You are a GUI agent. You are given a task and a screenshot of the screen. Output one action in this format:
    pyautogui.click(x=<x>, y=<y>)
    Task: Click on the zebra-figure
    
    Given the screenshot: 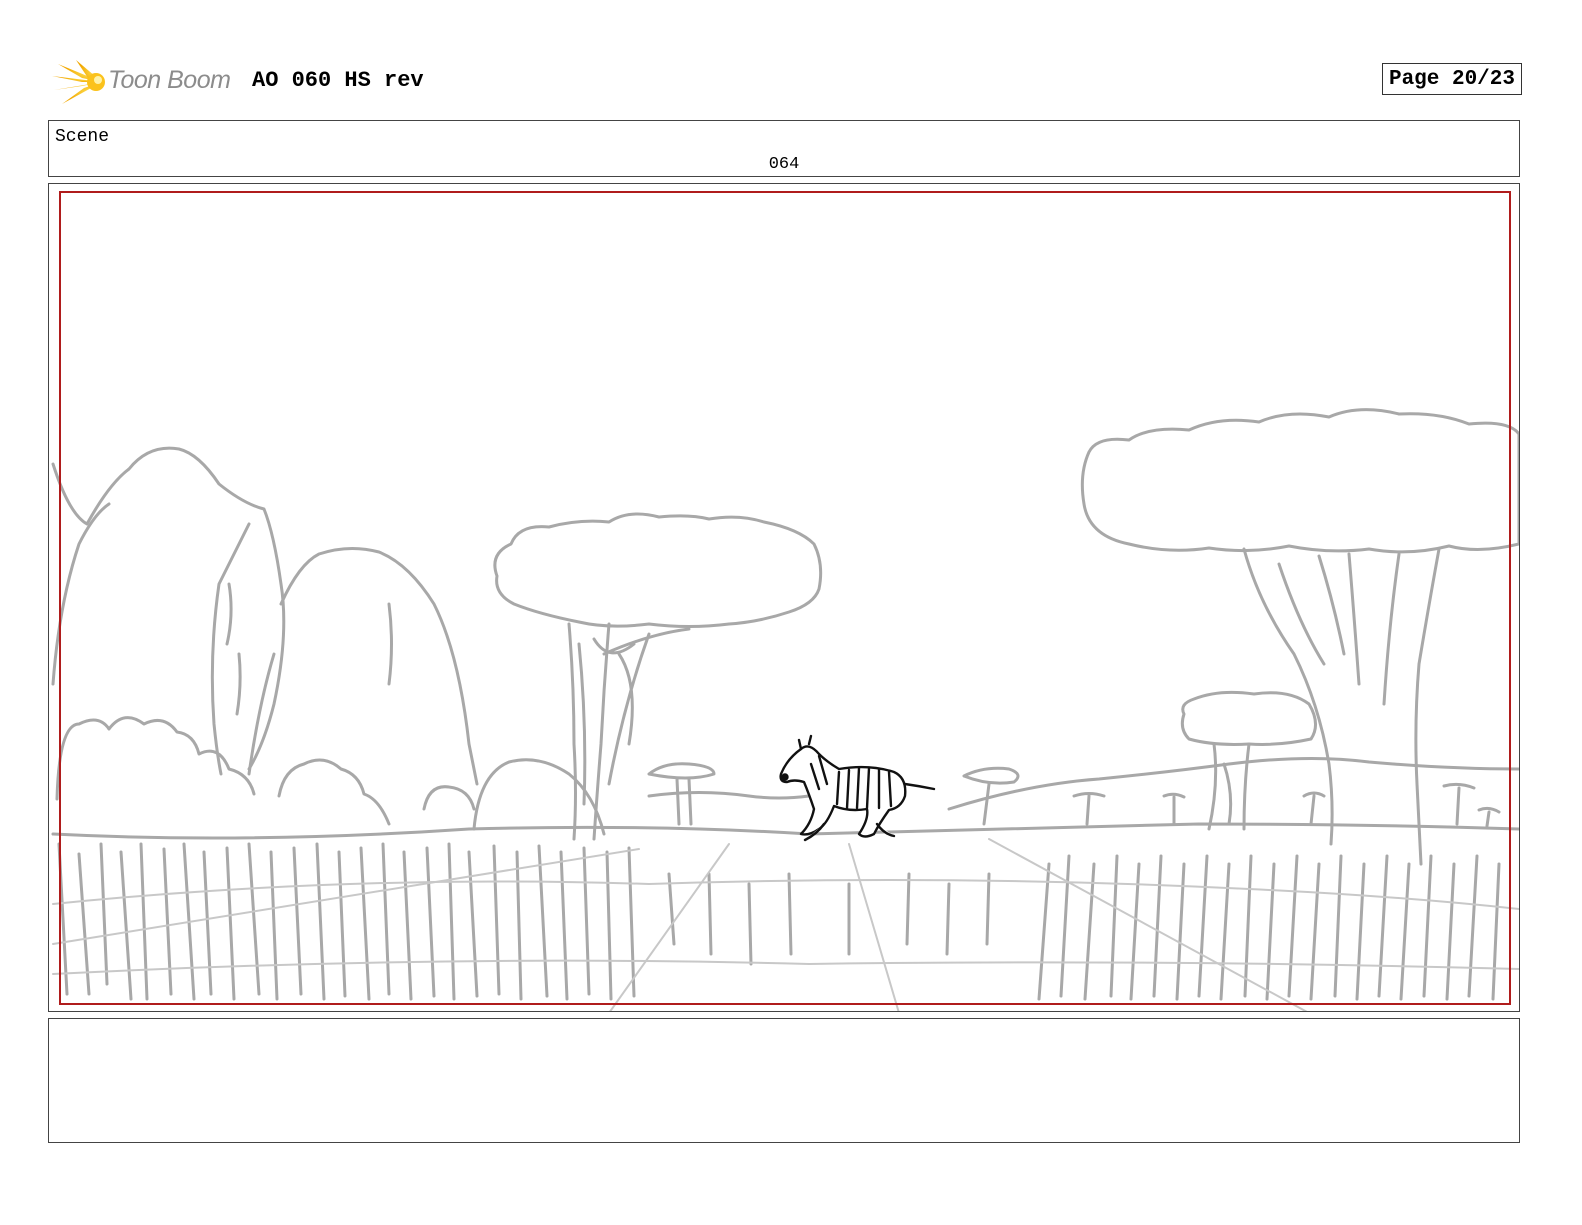 What is the action you would take?
    pyautogui.click(x=857, y=788)
    